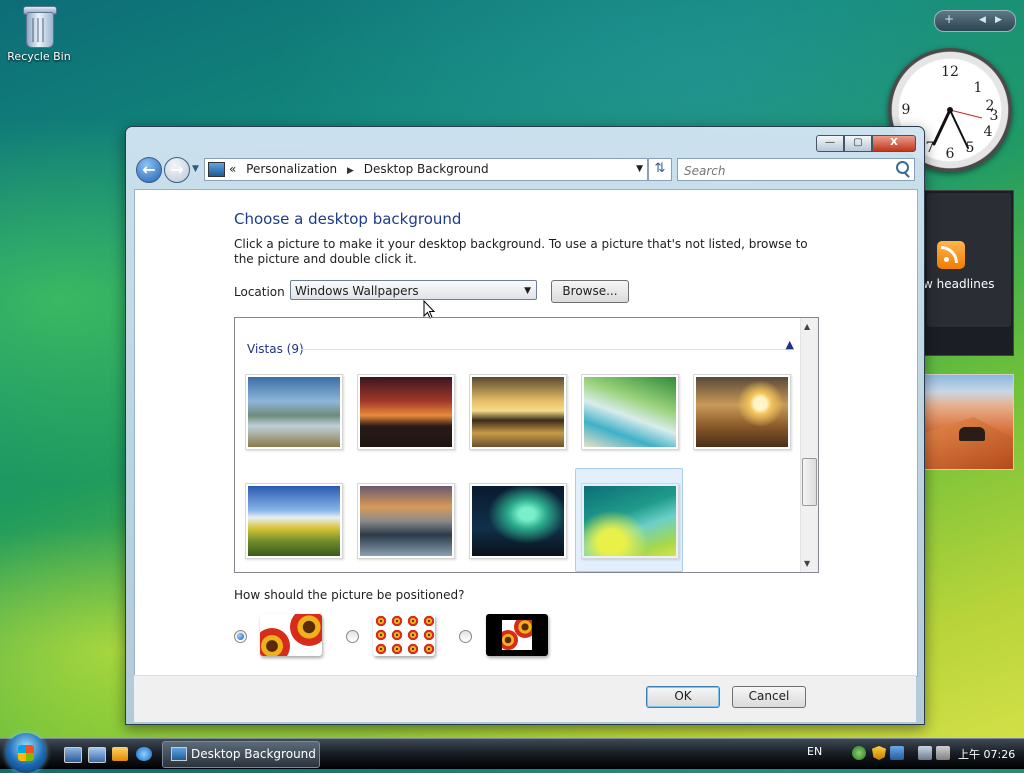 The image size is (1024, 773). Describe the element at coordinates (879, 753) in the screenshot. I see `security-shield-icon` at that location.